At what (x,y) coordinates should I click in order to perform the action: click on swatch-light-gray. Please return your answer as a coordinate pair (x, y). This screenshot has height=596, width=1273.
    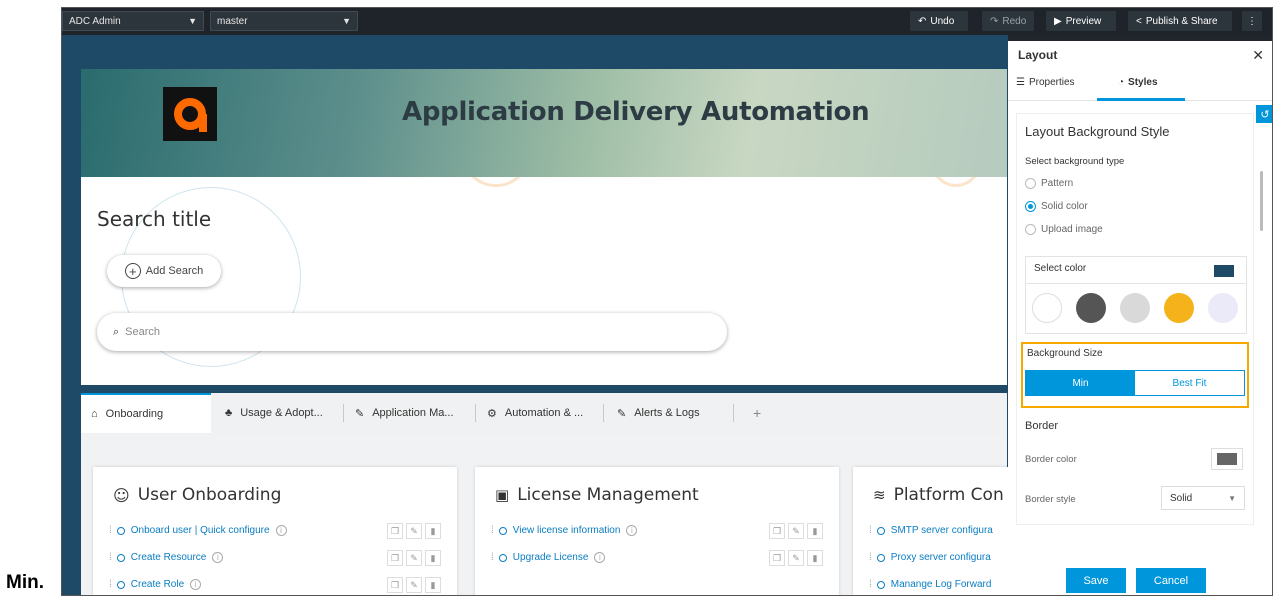
    Looking at the image, I should click on (1135, 308).